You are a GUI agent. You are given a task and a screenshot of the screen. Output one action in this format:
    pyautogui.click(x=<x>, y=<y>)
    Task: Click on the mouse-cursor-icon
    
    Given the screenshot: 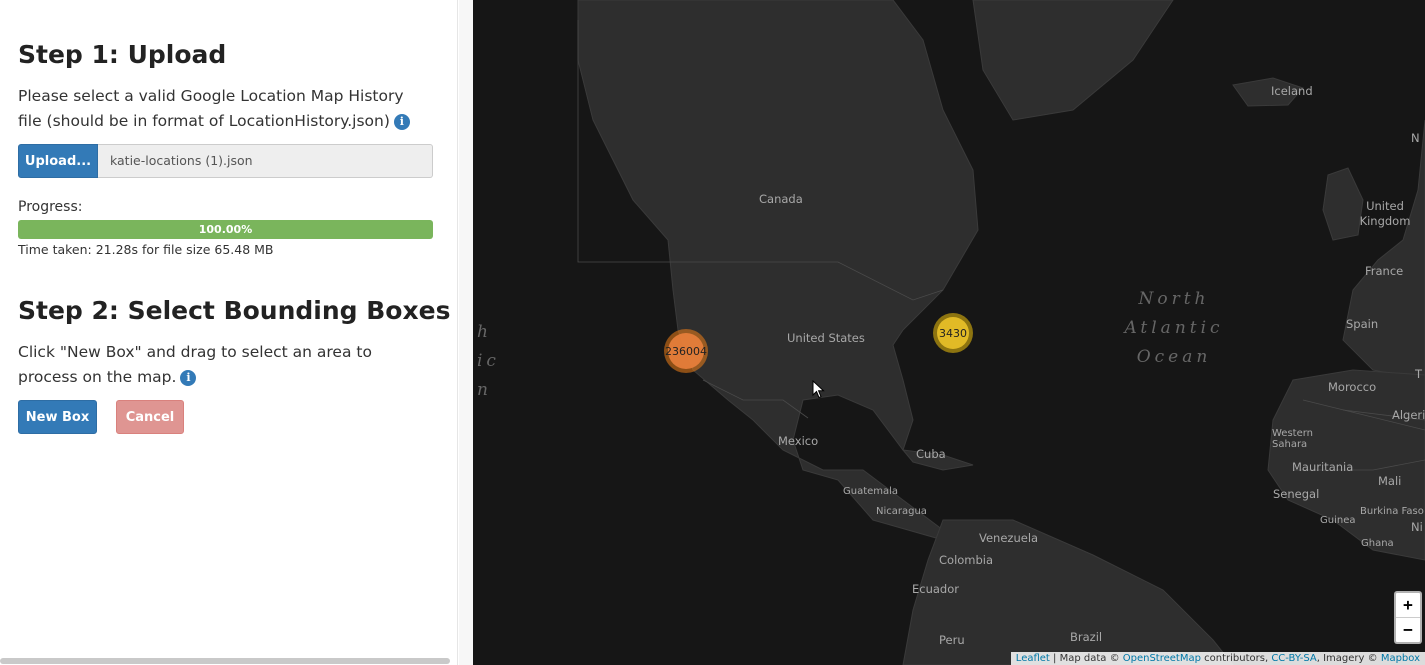 What is the action you would take?
    pyautogui.click(x=818, y=389)
    